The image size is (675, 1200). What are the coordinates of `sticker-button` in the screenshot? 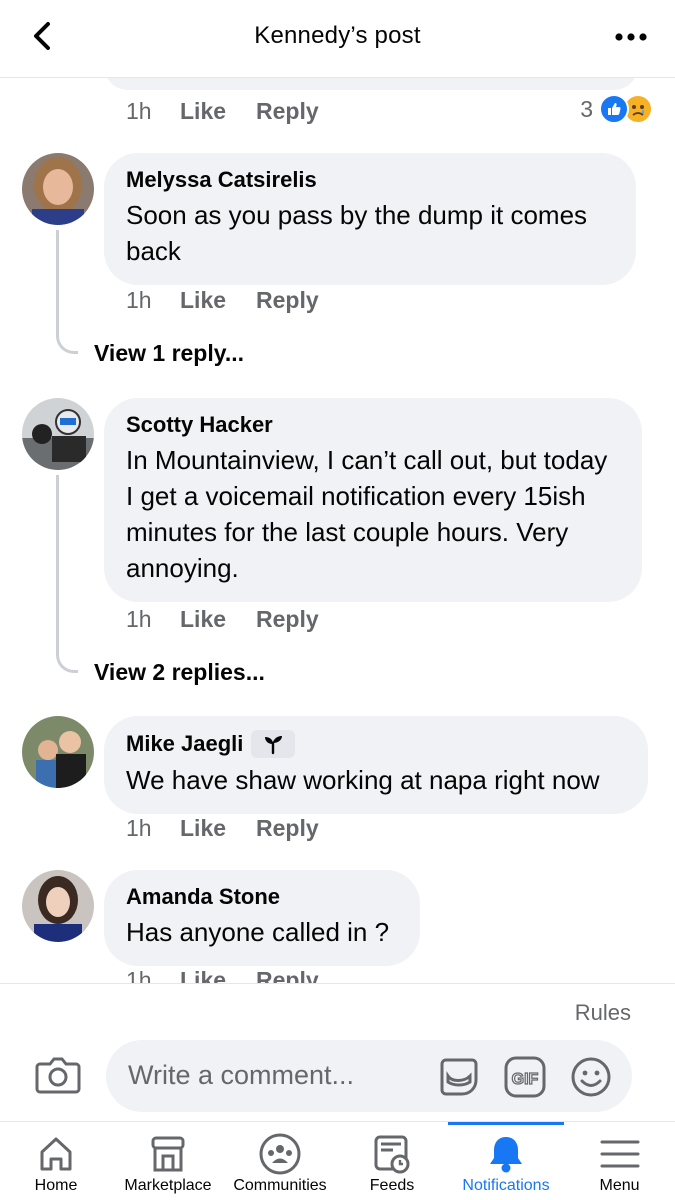 It's located at (459, 1079).